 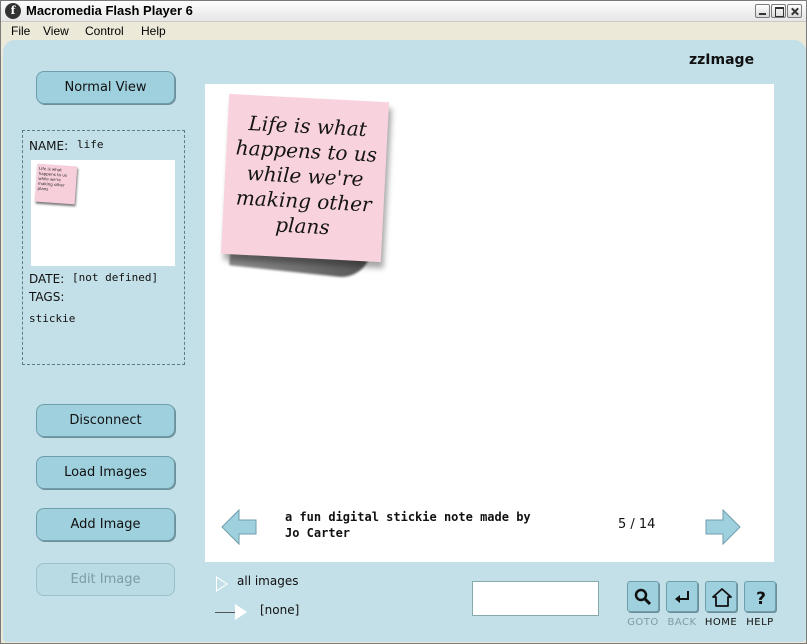 What do you see at coordinates (104, 31) in the screenshot?
I see `menu-control: Control` at bounding box center [104, 31].